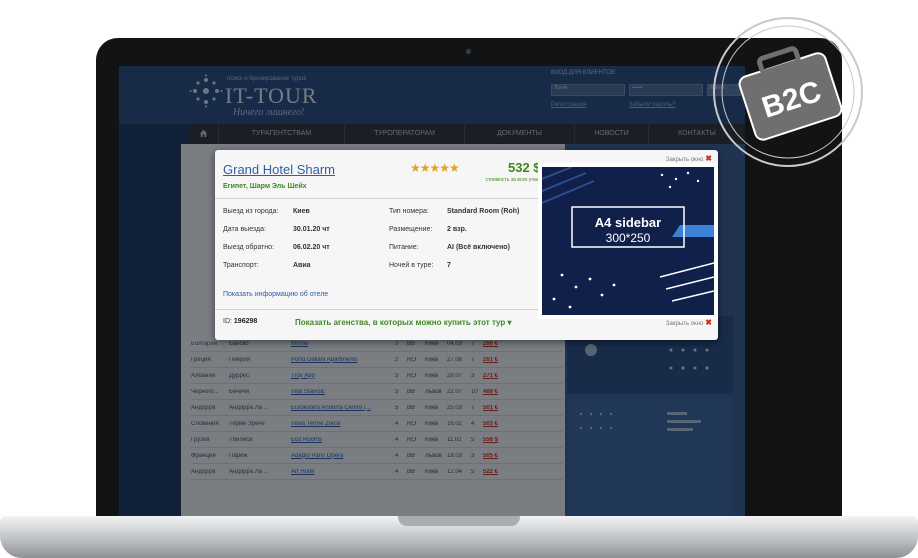 The width and height of the screenshot is (918, 558). What do you see at coordinates (684, 324) in the screenshot?
I see `close-label: Закрыть окно` at bounding box center [684, 324].